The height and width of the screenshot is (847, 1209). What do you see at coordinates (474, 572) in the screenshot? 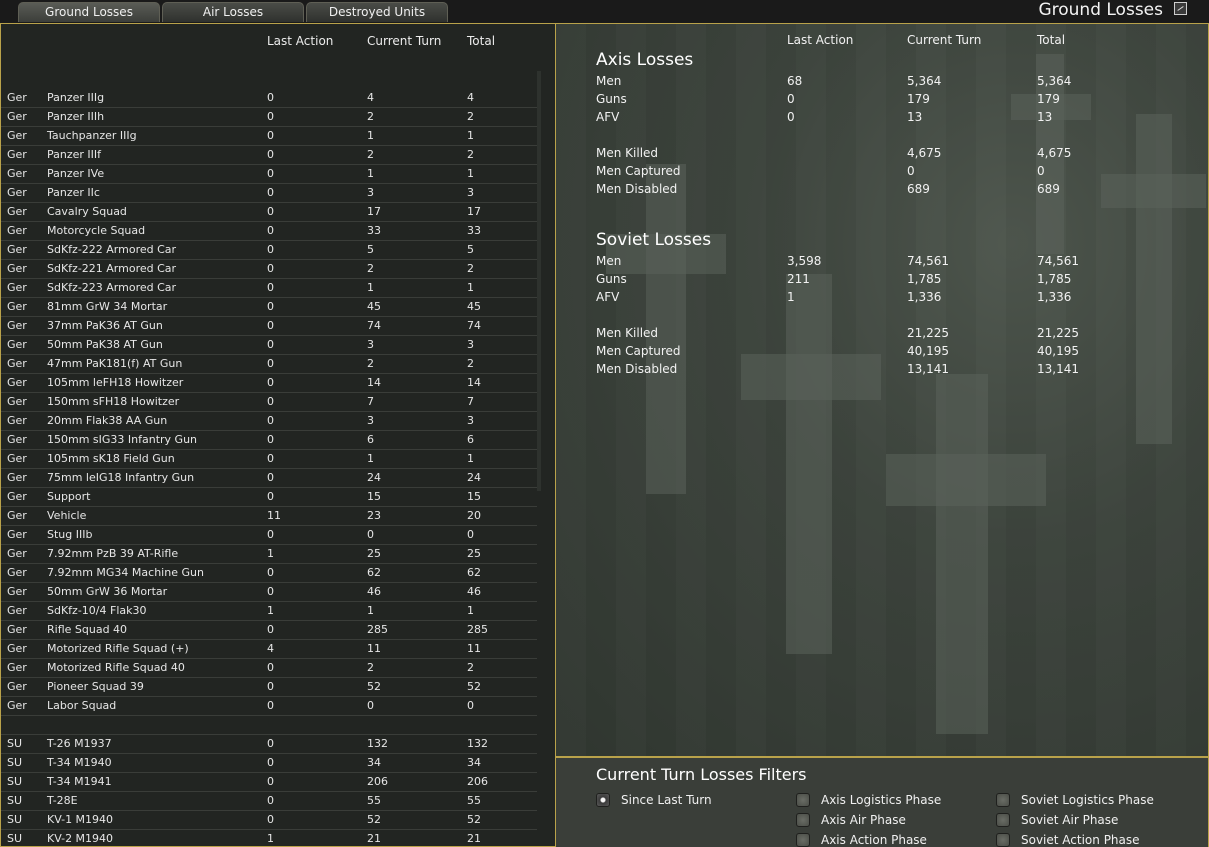
I see `total-cell: 62` at bounding box center [474, 572].